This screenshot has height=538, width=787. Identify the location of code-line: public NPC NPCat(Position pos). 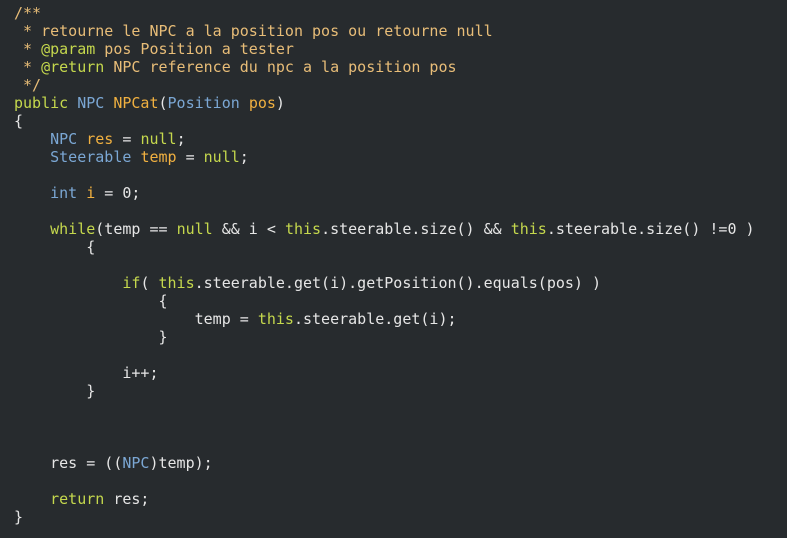
(149, 103).